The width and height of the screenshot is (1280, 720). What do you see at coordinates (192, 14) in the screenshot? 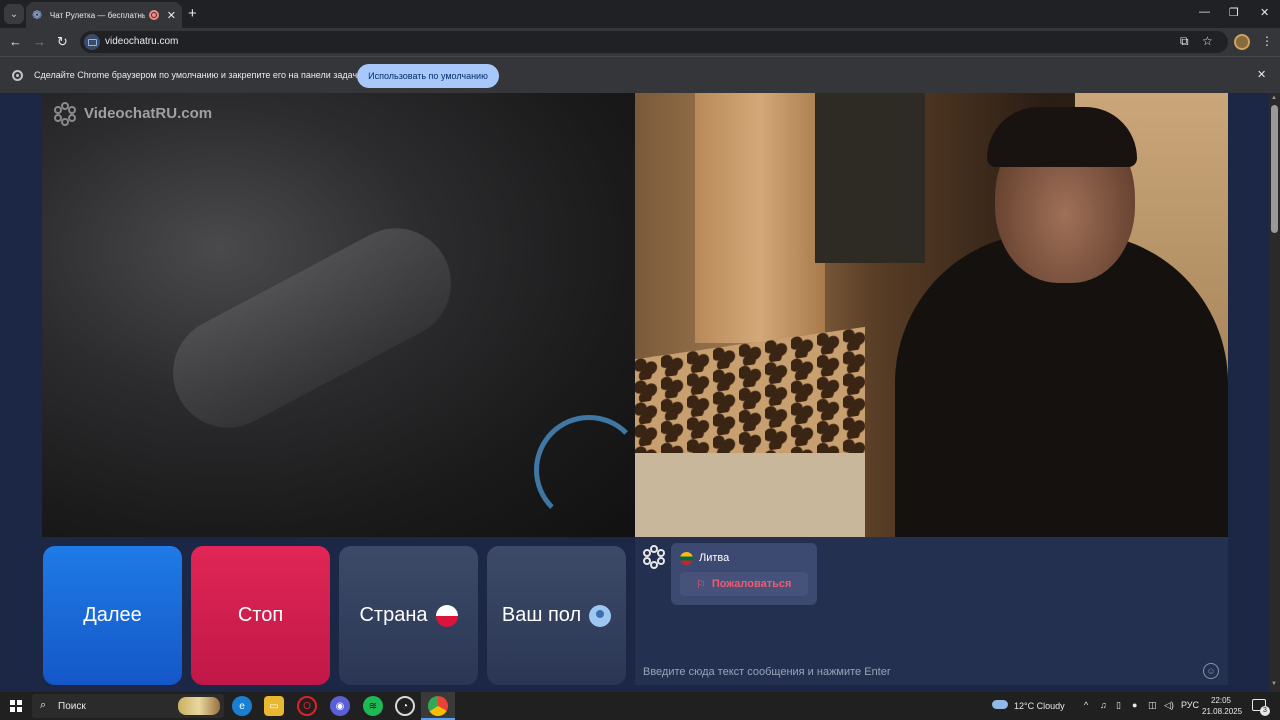
I see `new-tab-button: +` at bounding box center [192, 14].